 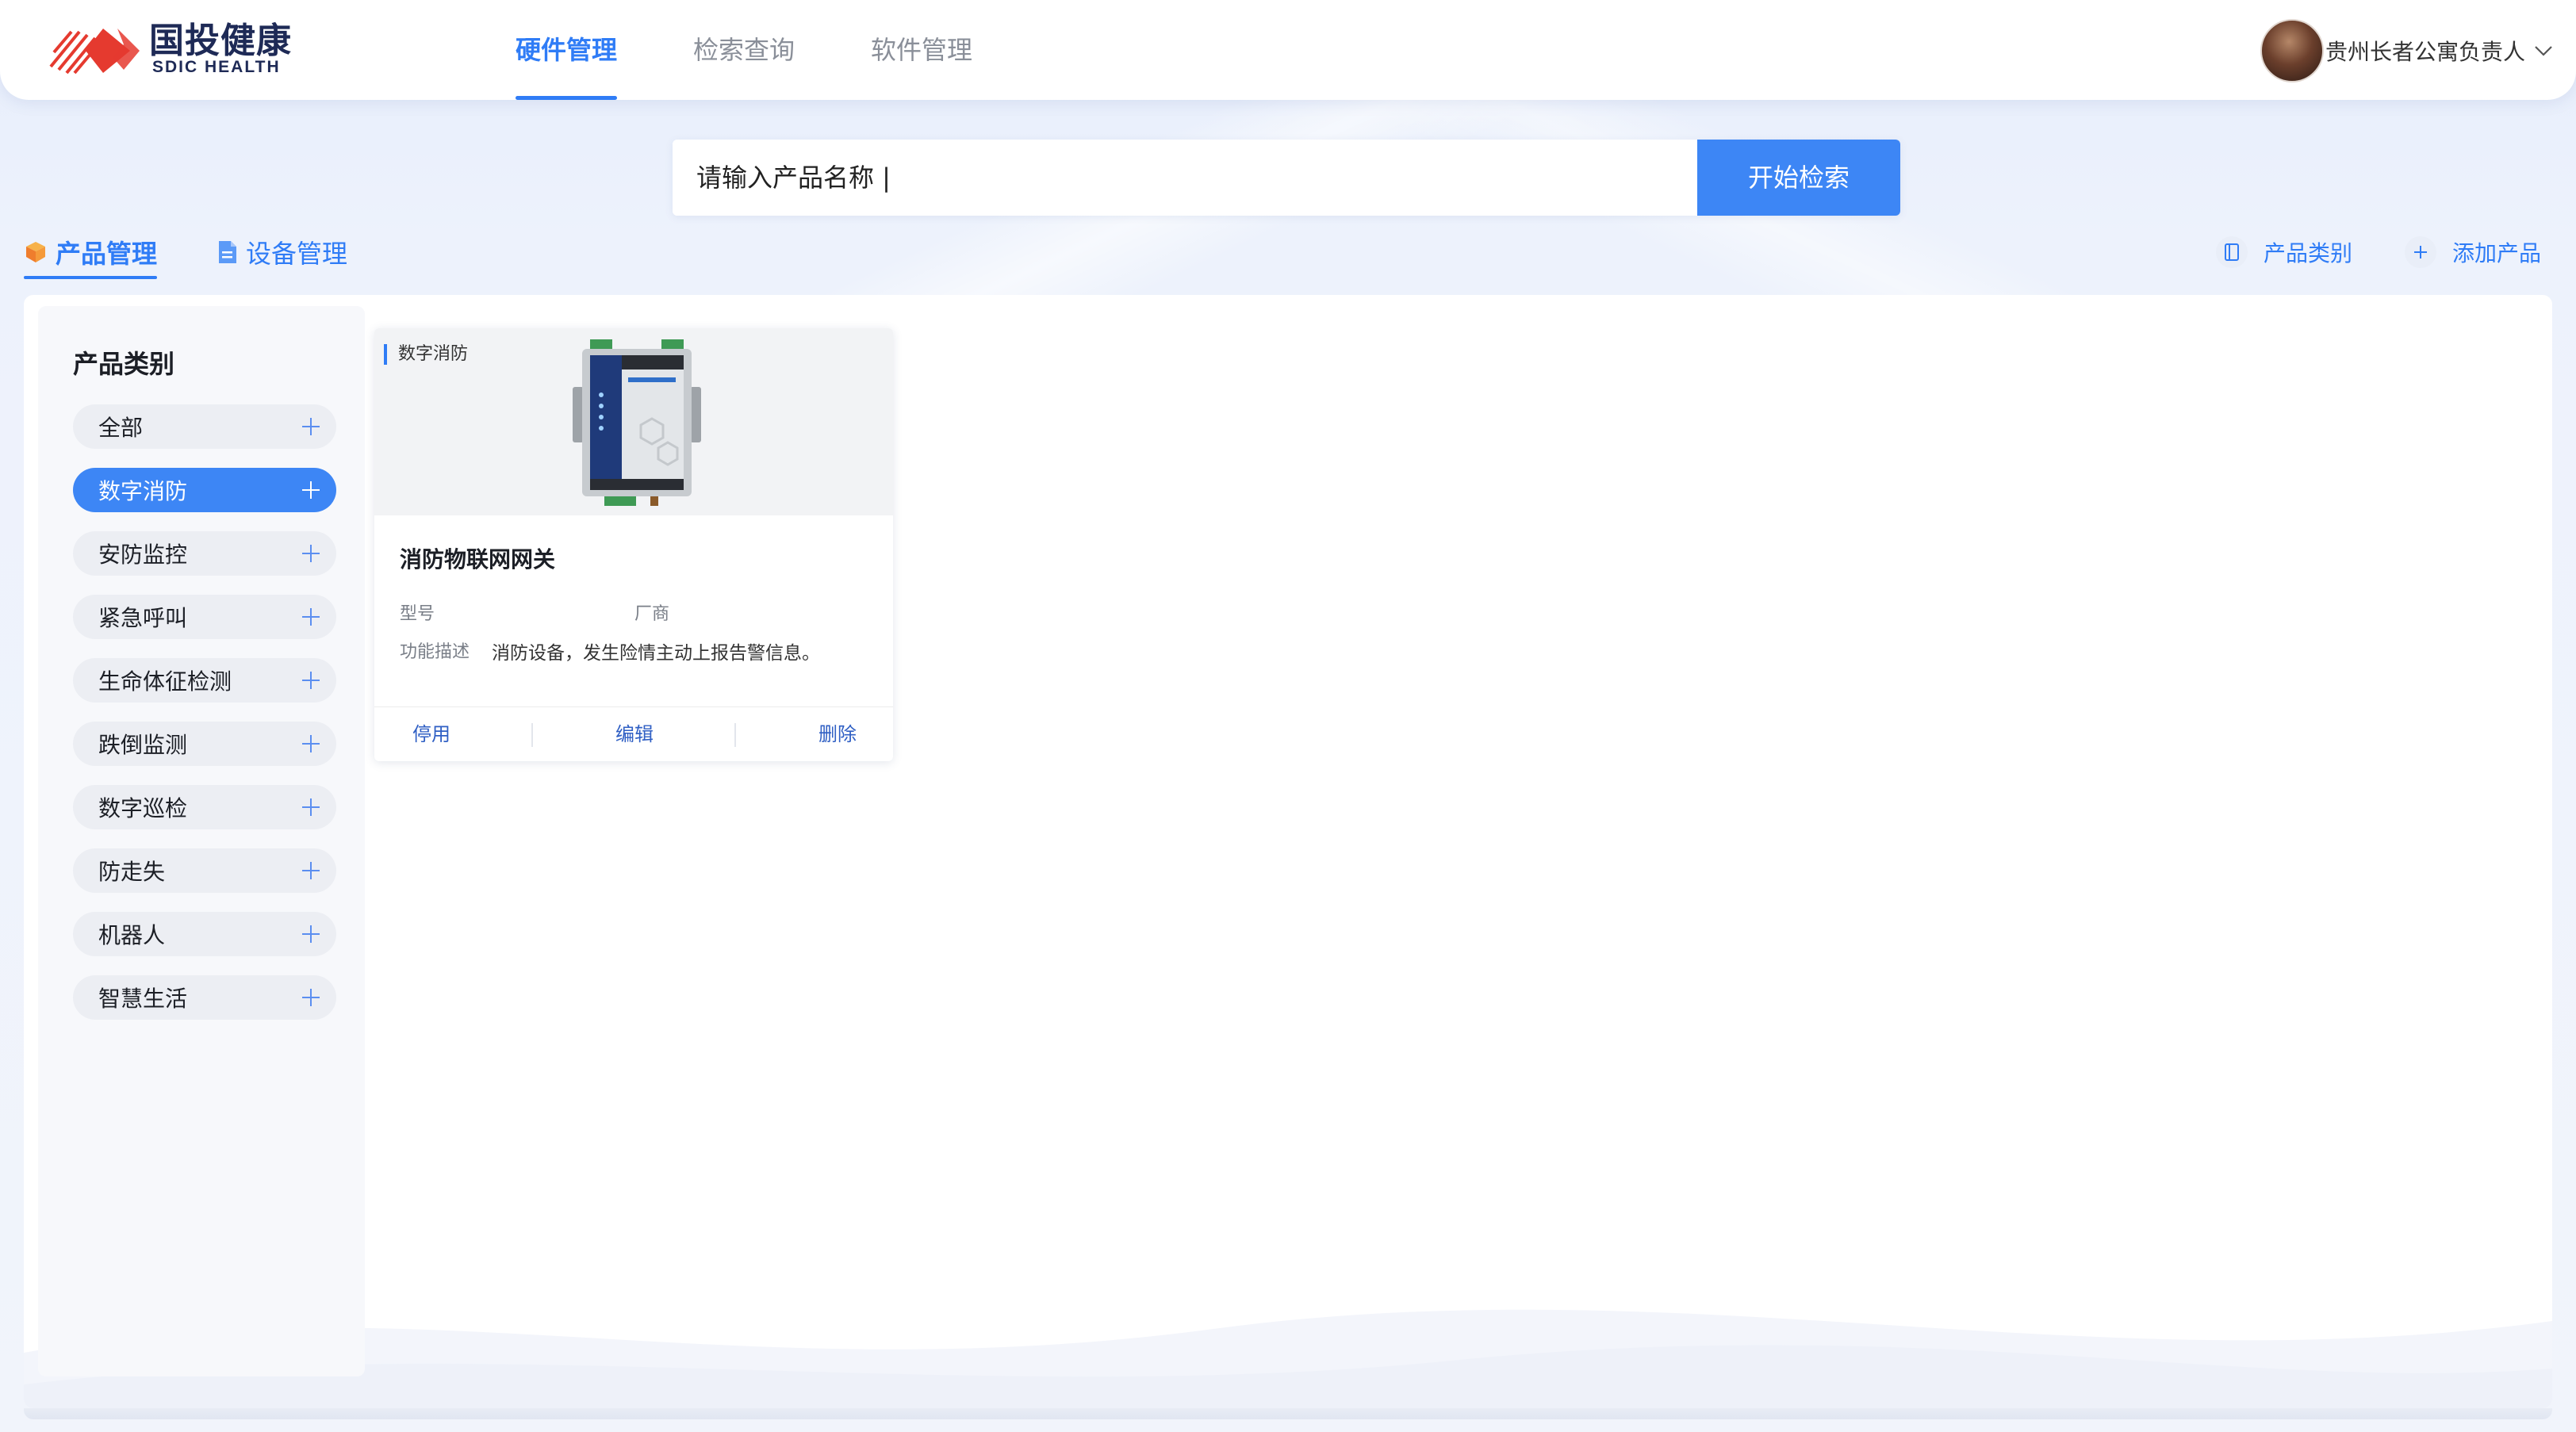 What do you see at coordinates (637, 423) in the screenshot?
I see `gateway-device-image` at bounding box center [637, 423].